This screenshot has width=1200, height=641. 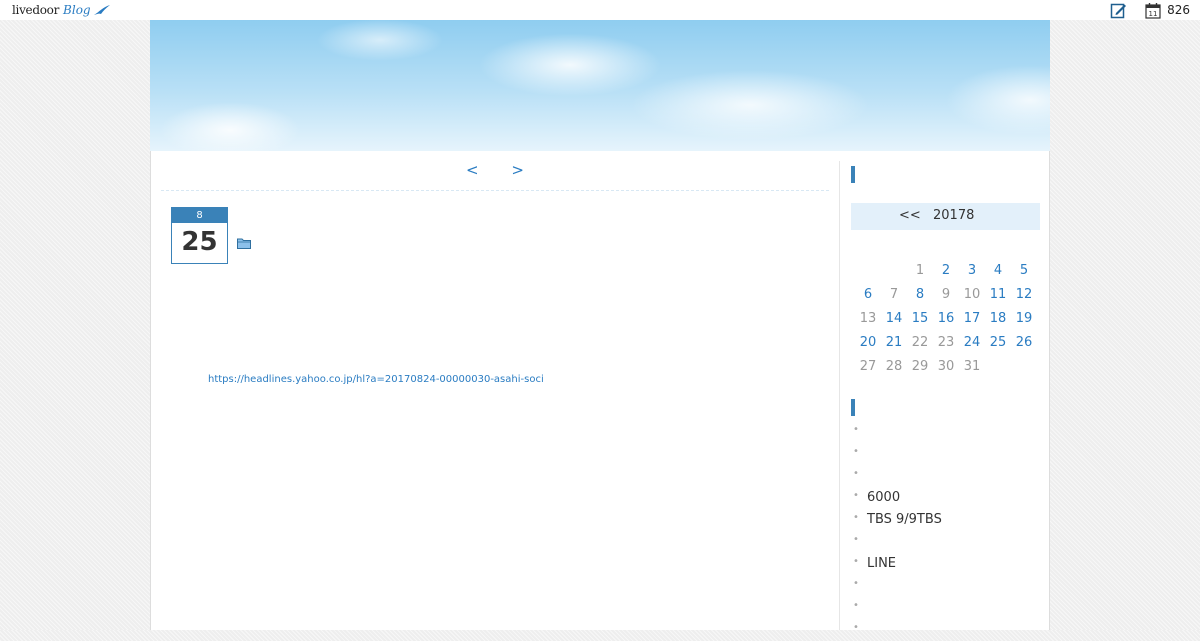 What do you see at coordinates (1024, 270) in the screenshot?
I see `calendar-day: 5` at bounding box center [1024, 270].